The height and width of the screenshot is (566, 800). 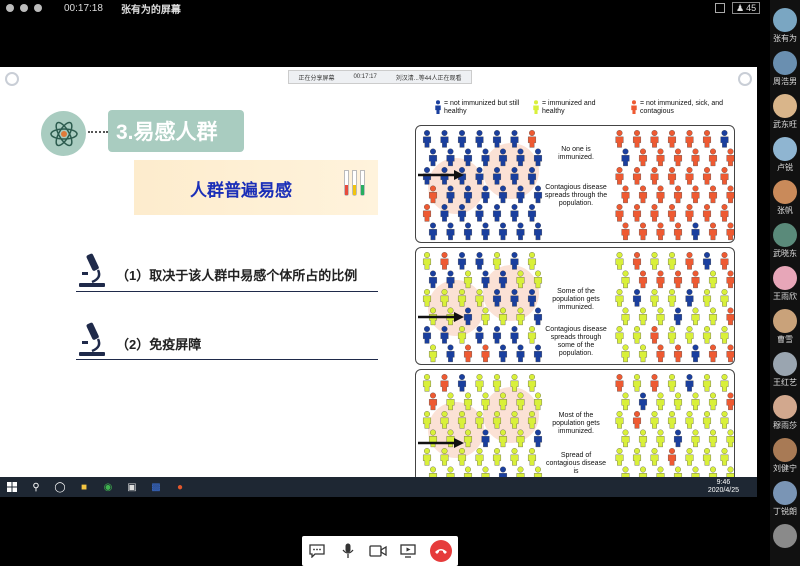 What do you see at coordinates (682, 107) in the screenshot?
I see `legend-sick-text: = not immunized, sick, and contagious` at bounding box center [682, 107].